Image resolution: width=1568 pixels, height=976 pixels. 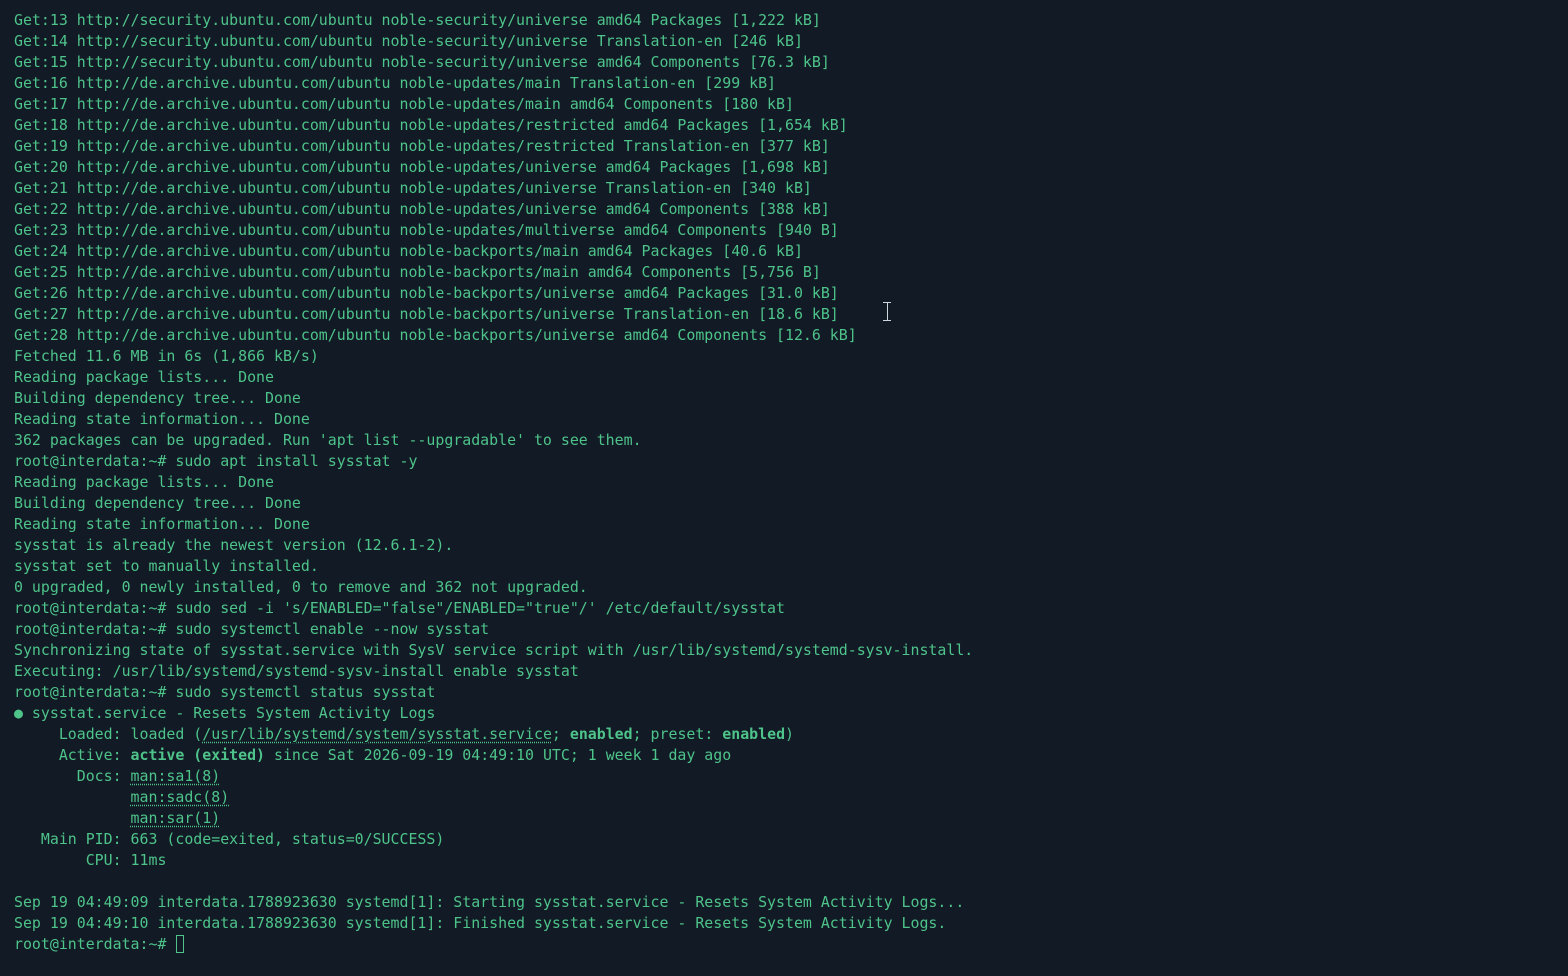 What do you see at coordinates (166, 566) in the screenshot?
I see `output-line: sysstat set to manually installed.` at bounding box center [166, 566].